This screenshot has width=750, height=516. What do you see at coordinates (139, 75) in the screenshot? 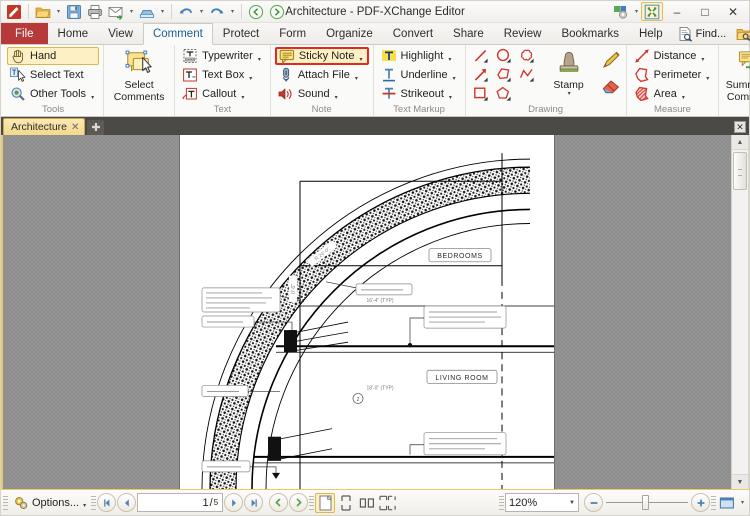
I see `select-comments-button: Select Comments` at bounding box center [139, 75].